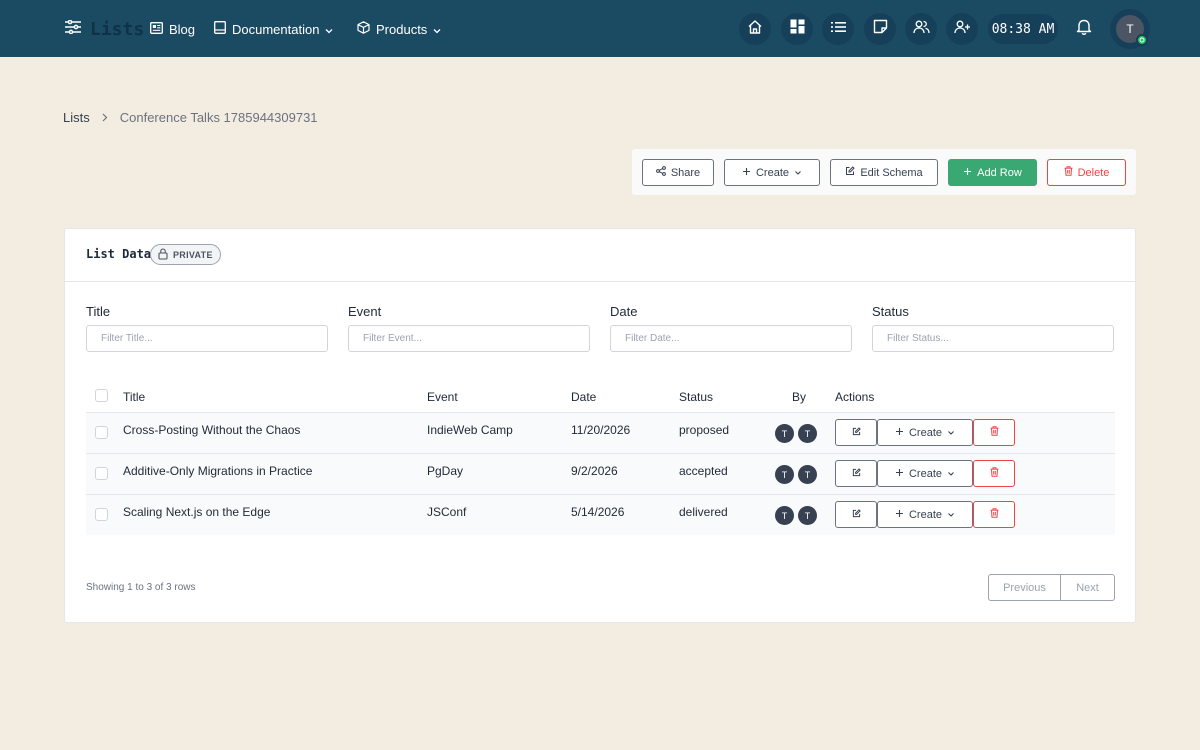  I want to click on create-dropdown-button: Create, so click(772, 172).